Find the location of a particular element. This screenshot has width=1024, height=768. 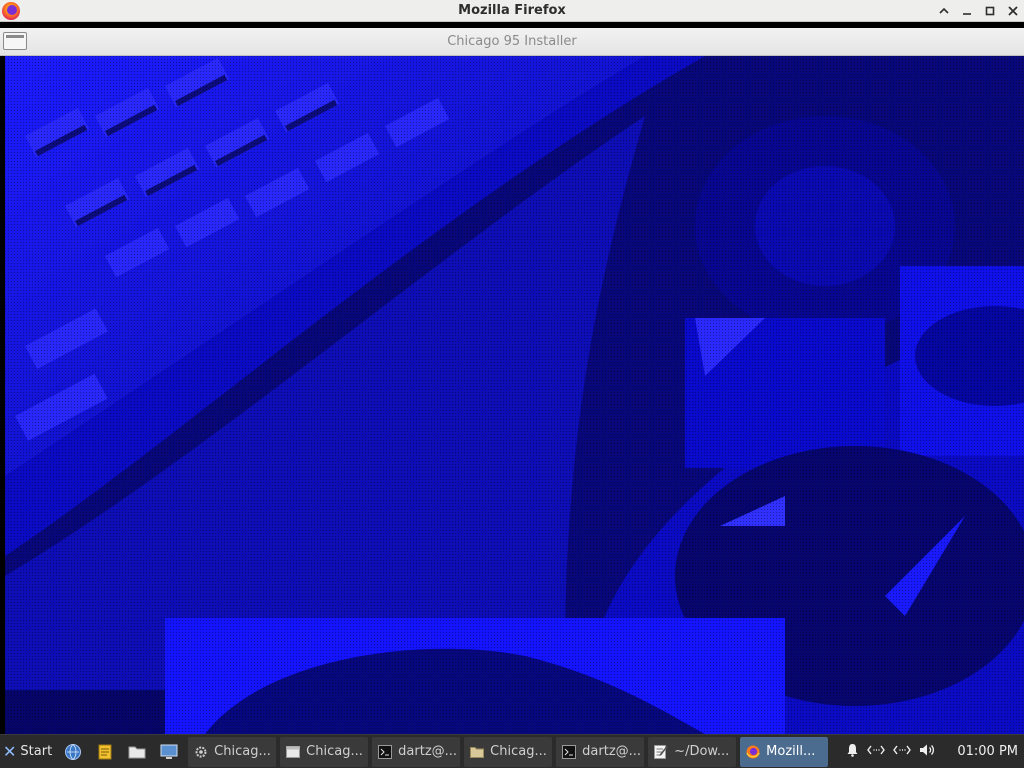

system-tray: 01:00 PM is located at coordinates (935, 751).